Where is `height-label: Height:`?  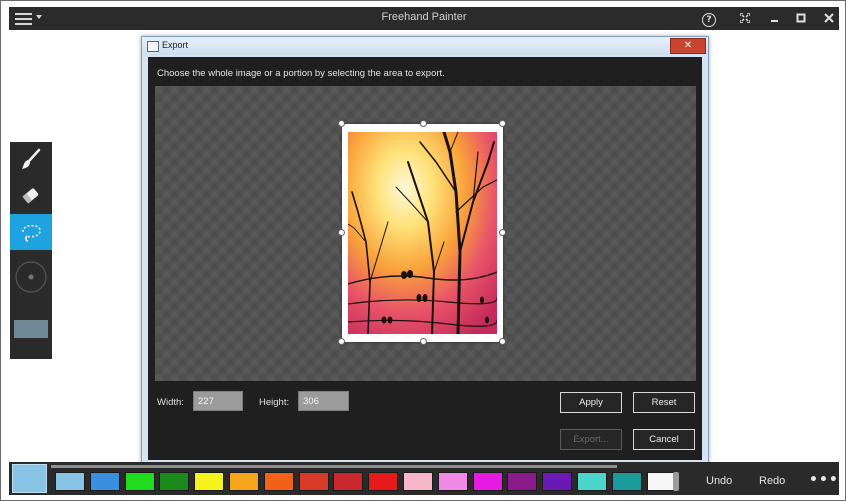 height-label: Height: is located at coordinates (274, 402).